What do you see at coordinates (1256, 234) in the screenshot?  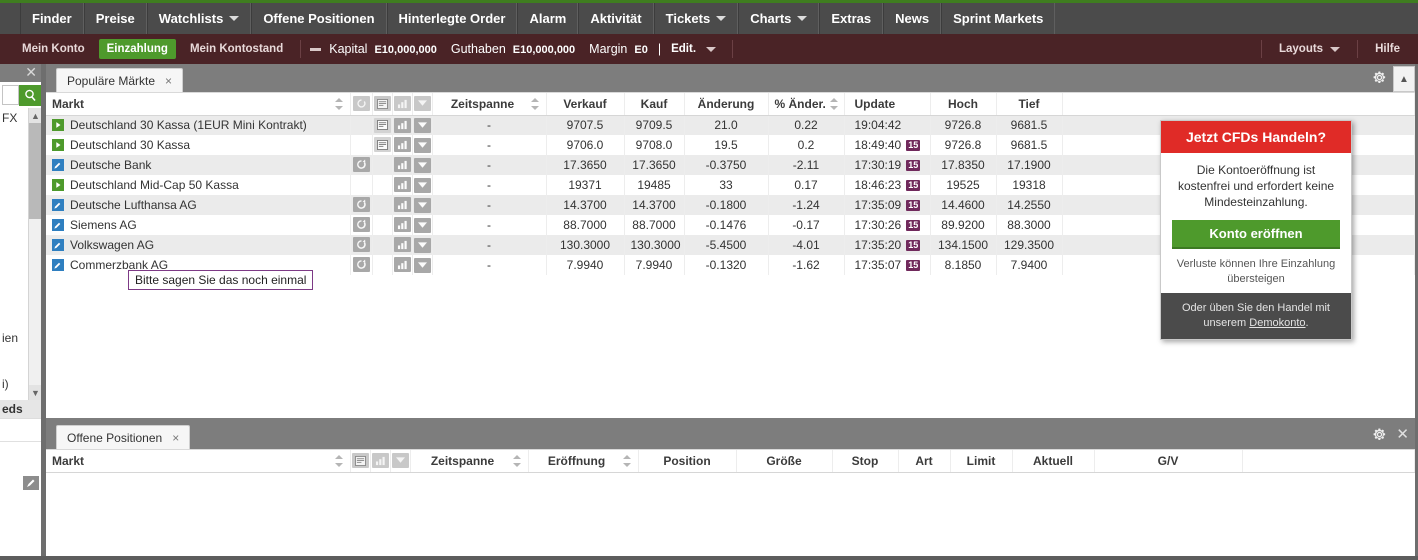 I see `konto-eroeffnen-button: Konto eröffnen` at bounding box center [1256, 234].